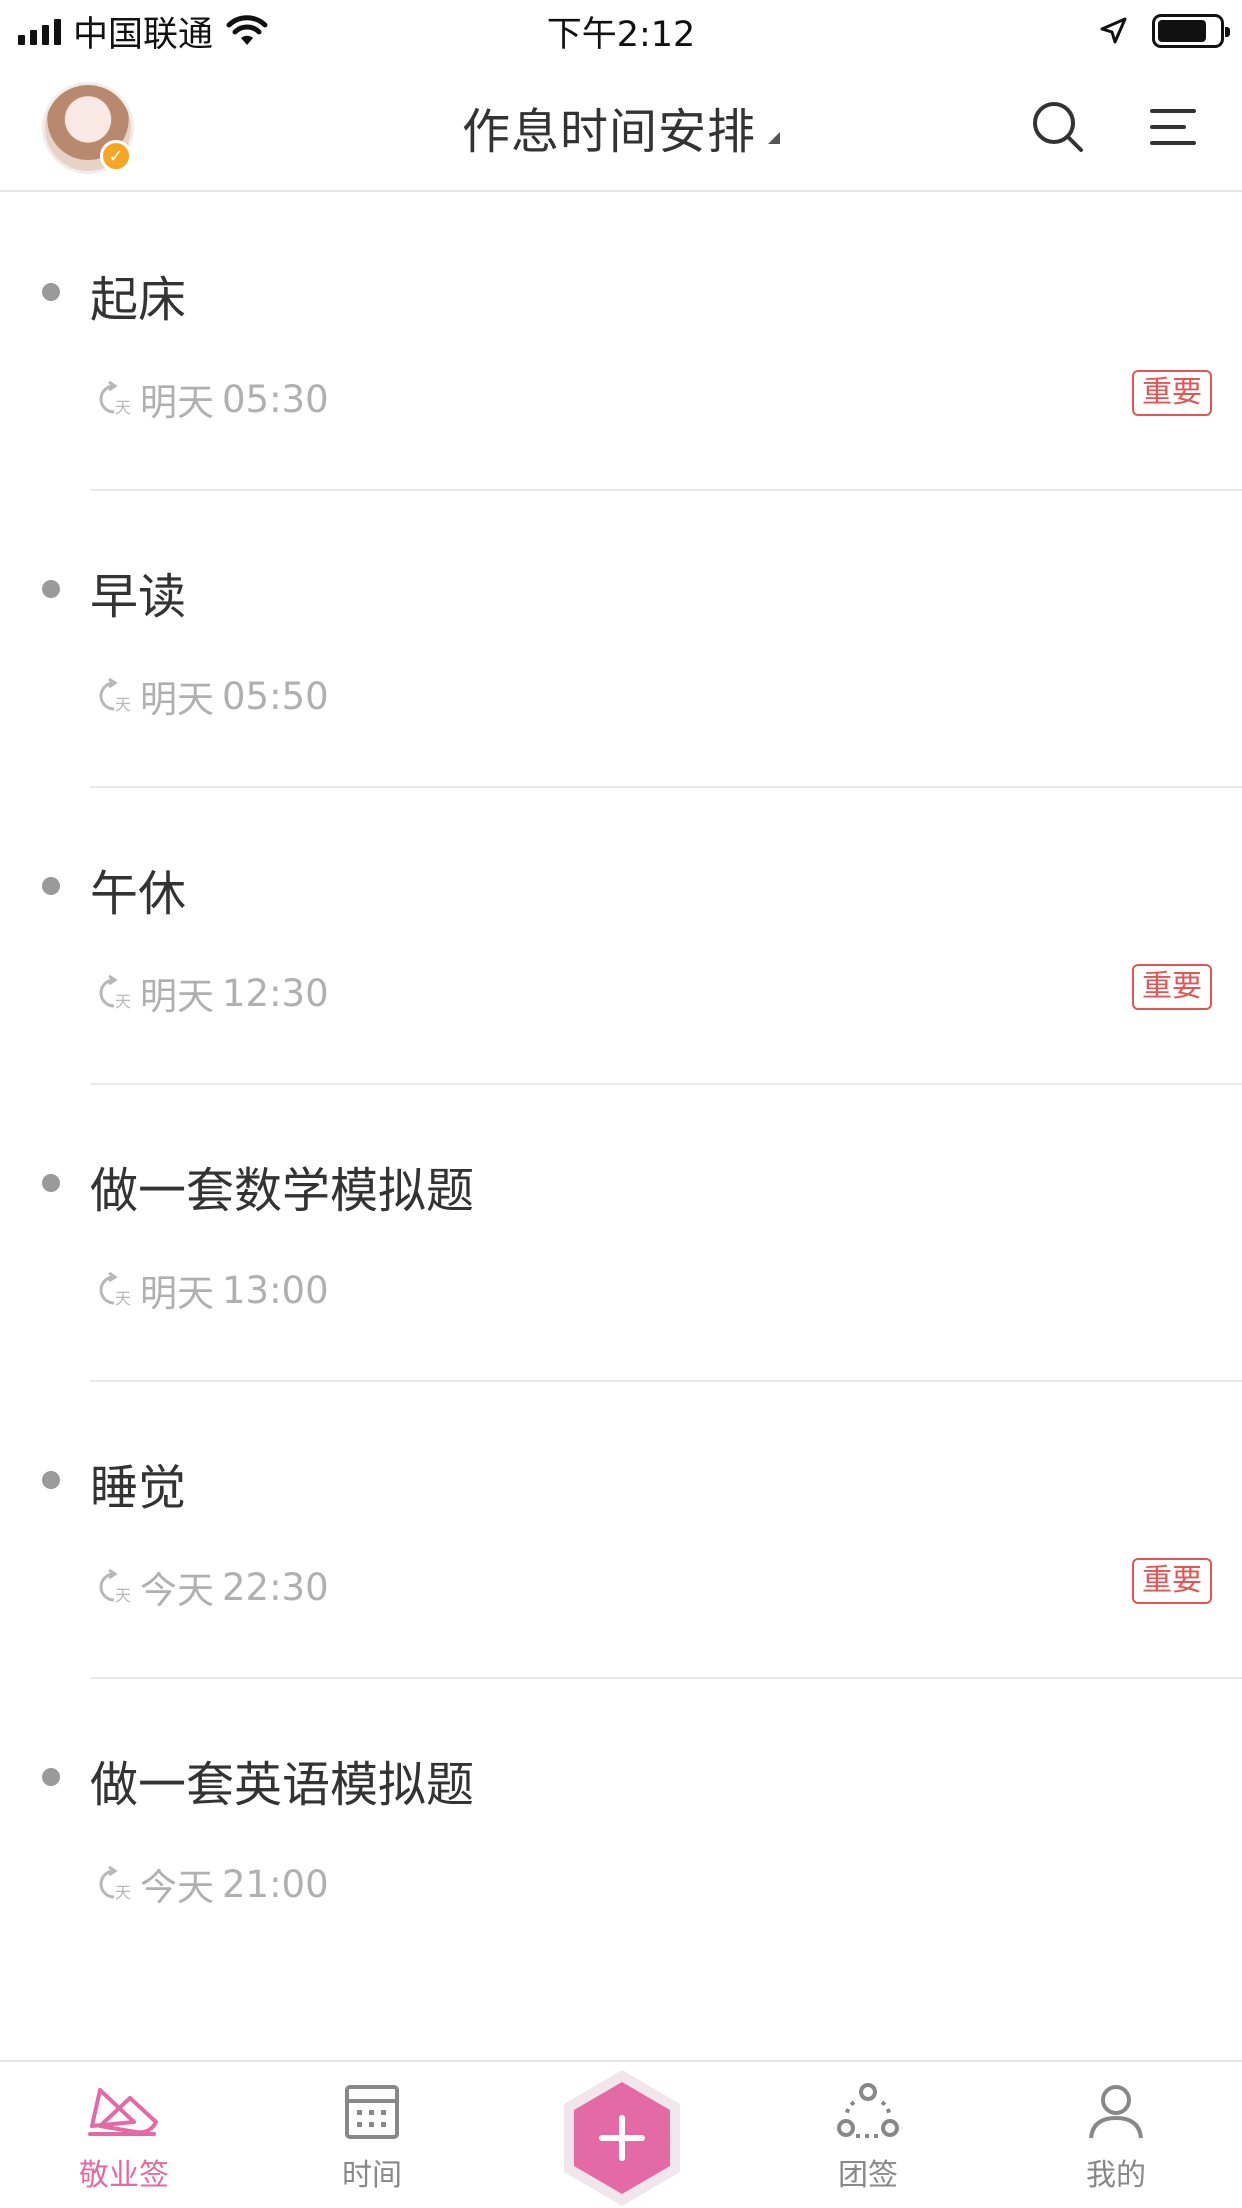  I want to click on item-title: 午休, so click(138, 894).